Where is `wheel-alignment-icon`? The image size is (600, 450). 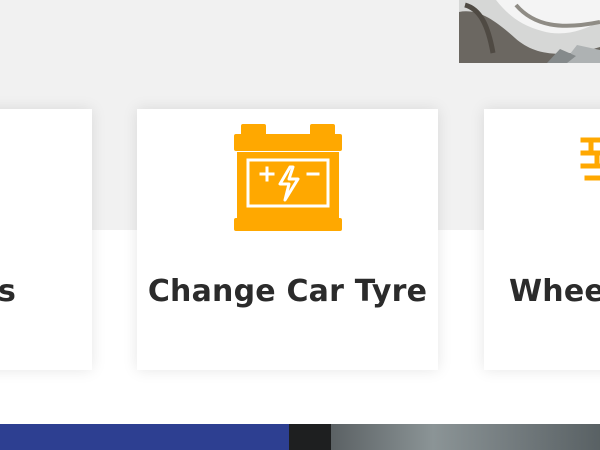 wheel-alignment-icon is located at coordinates (590, 161).